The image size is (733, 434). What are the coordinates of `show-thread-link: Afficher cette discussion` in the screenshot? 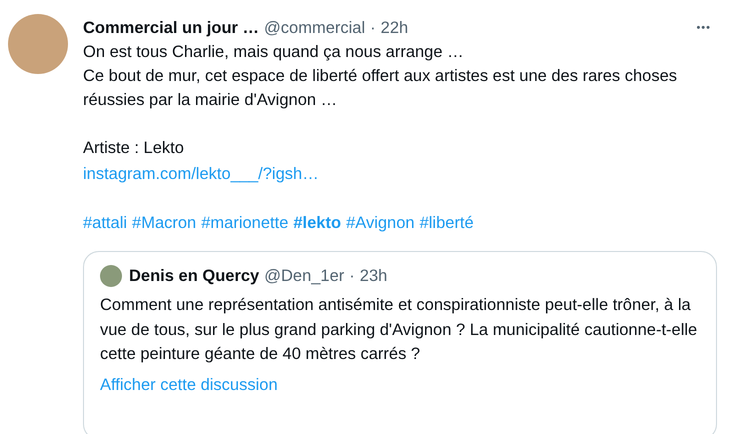 It's located at (189, 384).